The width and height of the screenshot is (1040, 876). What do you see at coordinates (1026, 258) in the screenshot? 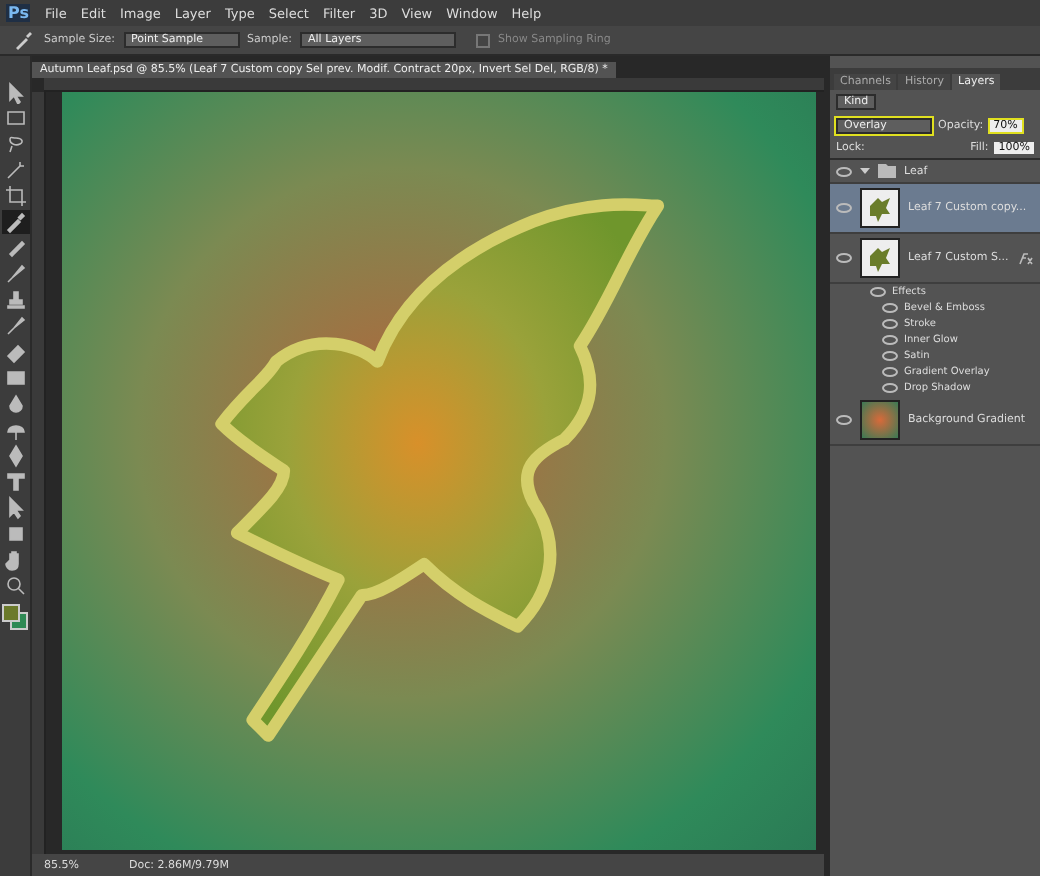
I see `fx-icon` at bounding box center [1026, 258].